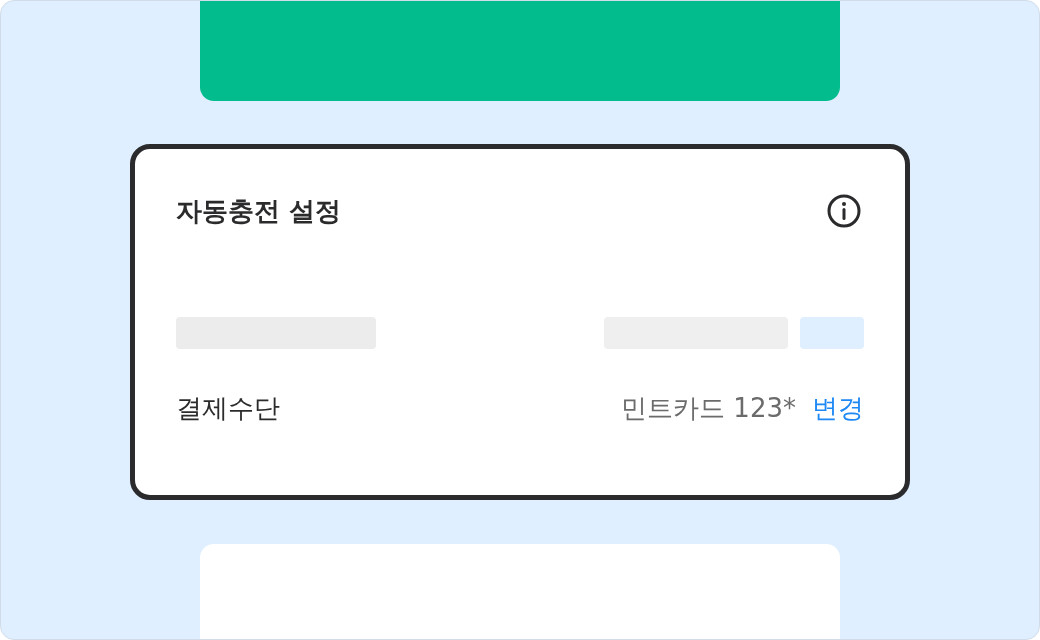 This screenshot has height=640, width=1040. I want to click on payment-value: 민트카드 123*, so click(708, 408).